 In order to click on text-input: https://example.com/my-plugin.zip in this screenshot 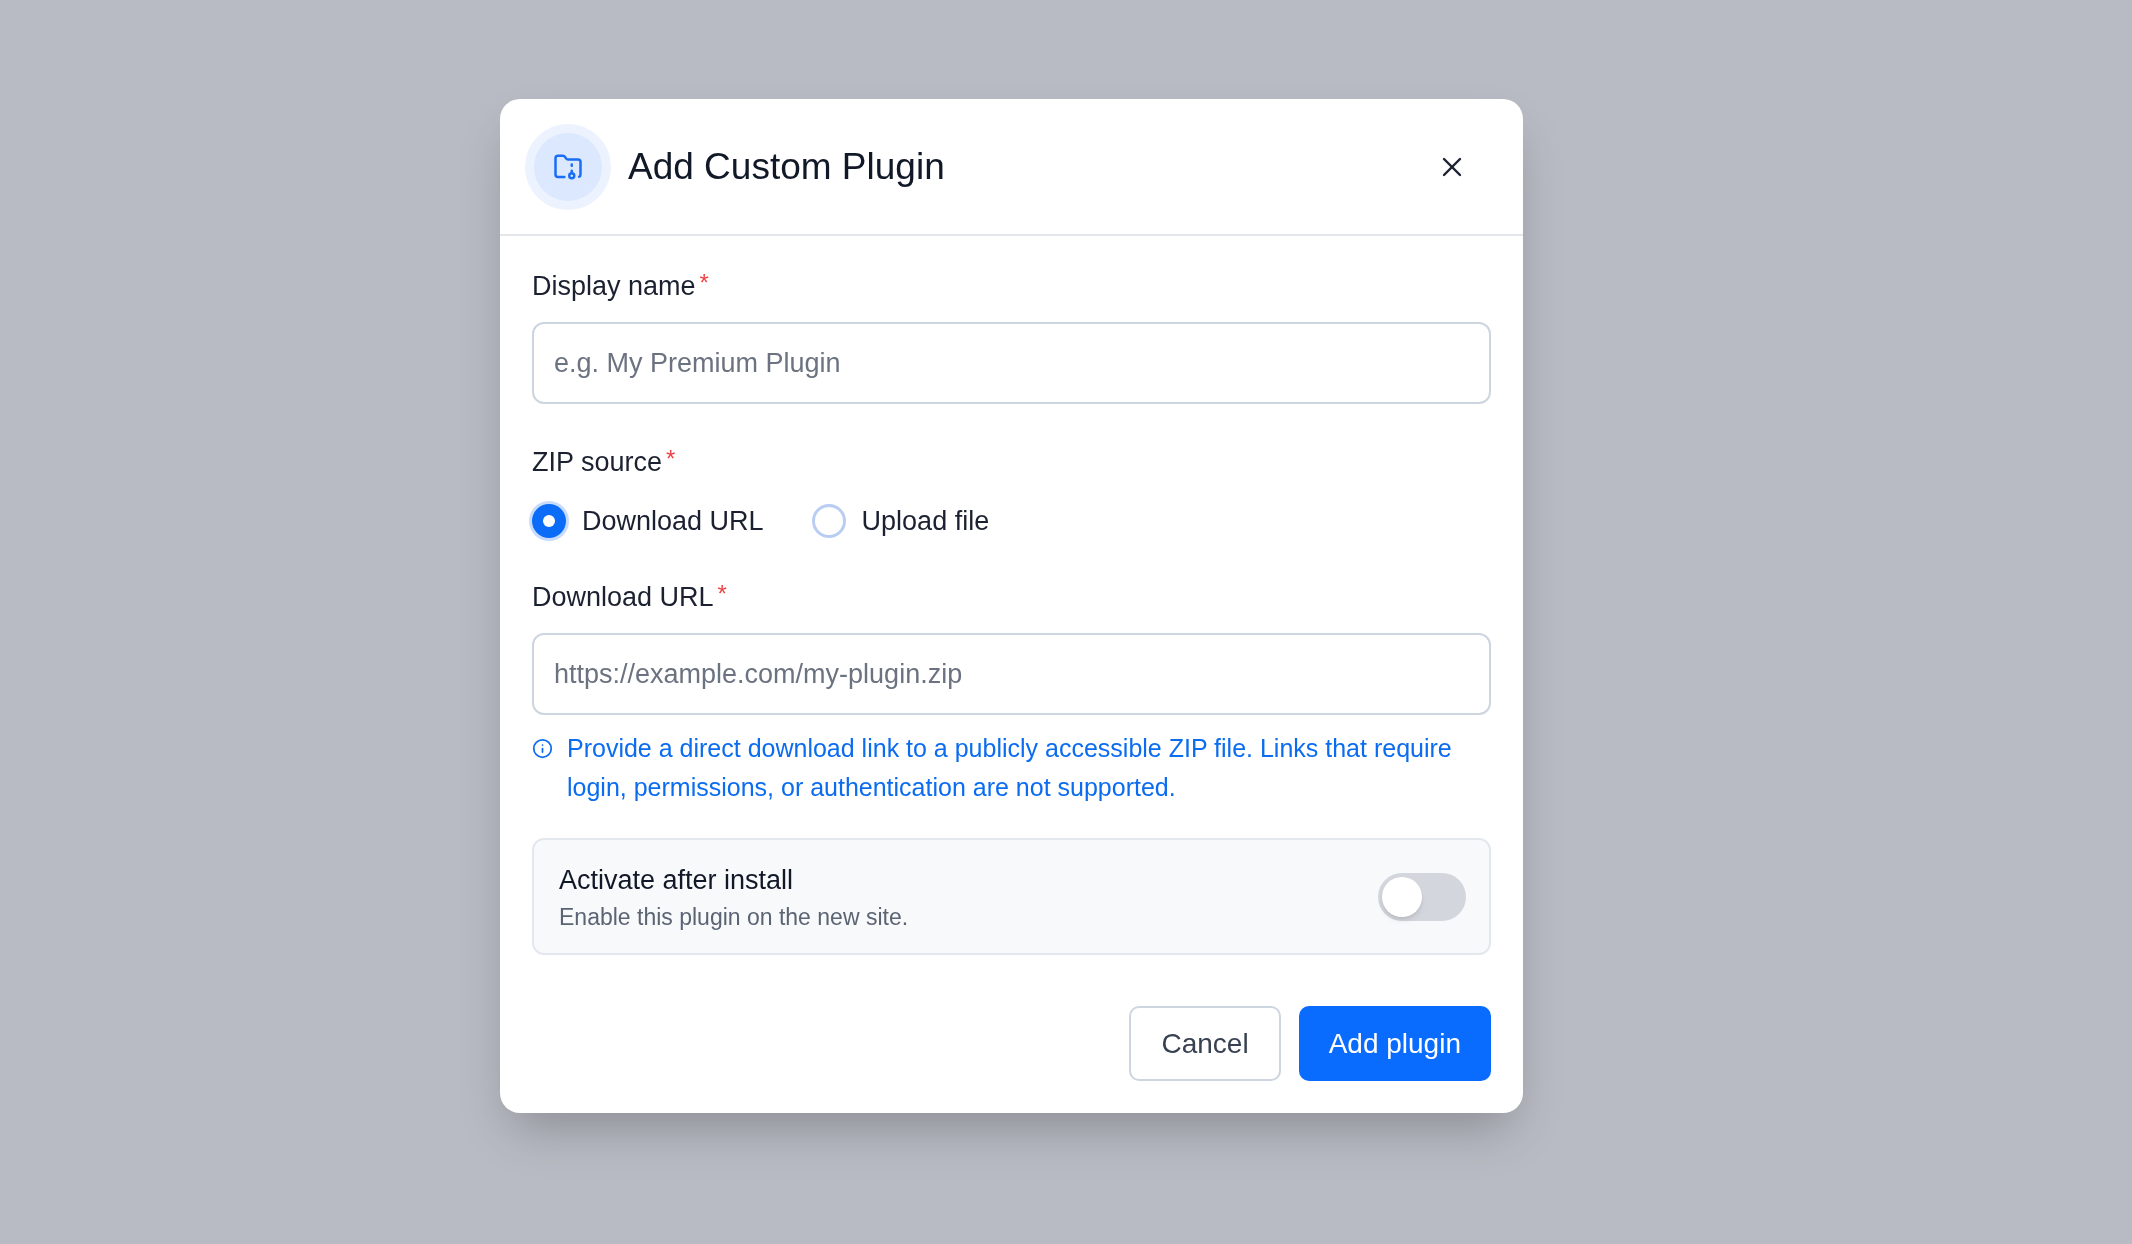, I will do `click(1011, 674)`.